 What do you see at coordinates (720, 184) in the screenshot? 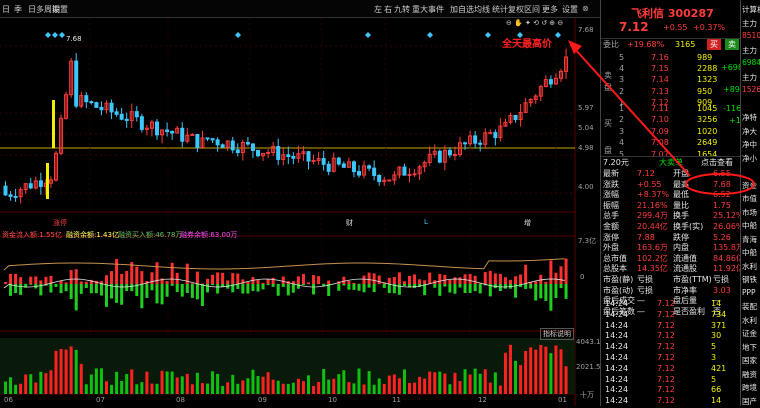
I see `highlight-oval` at bounding box center [720, 184].